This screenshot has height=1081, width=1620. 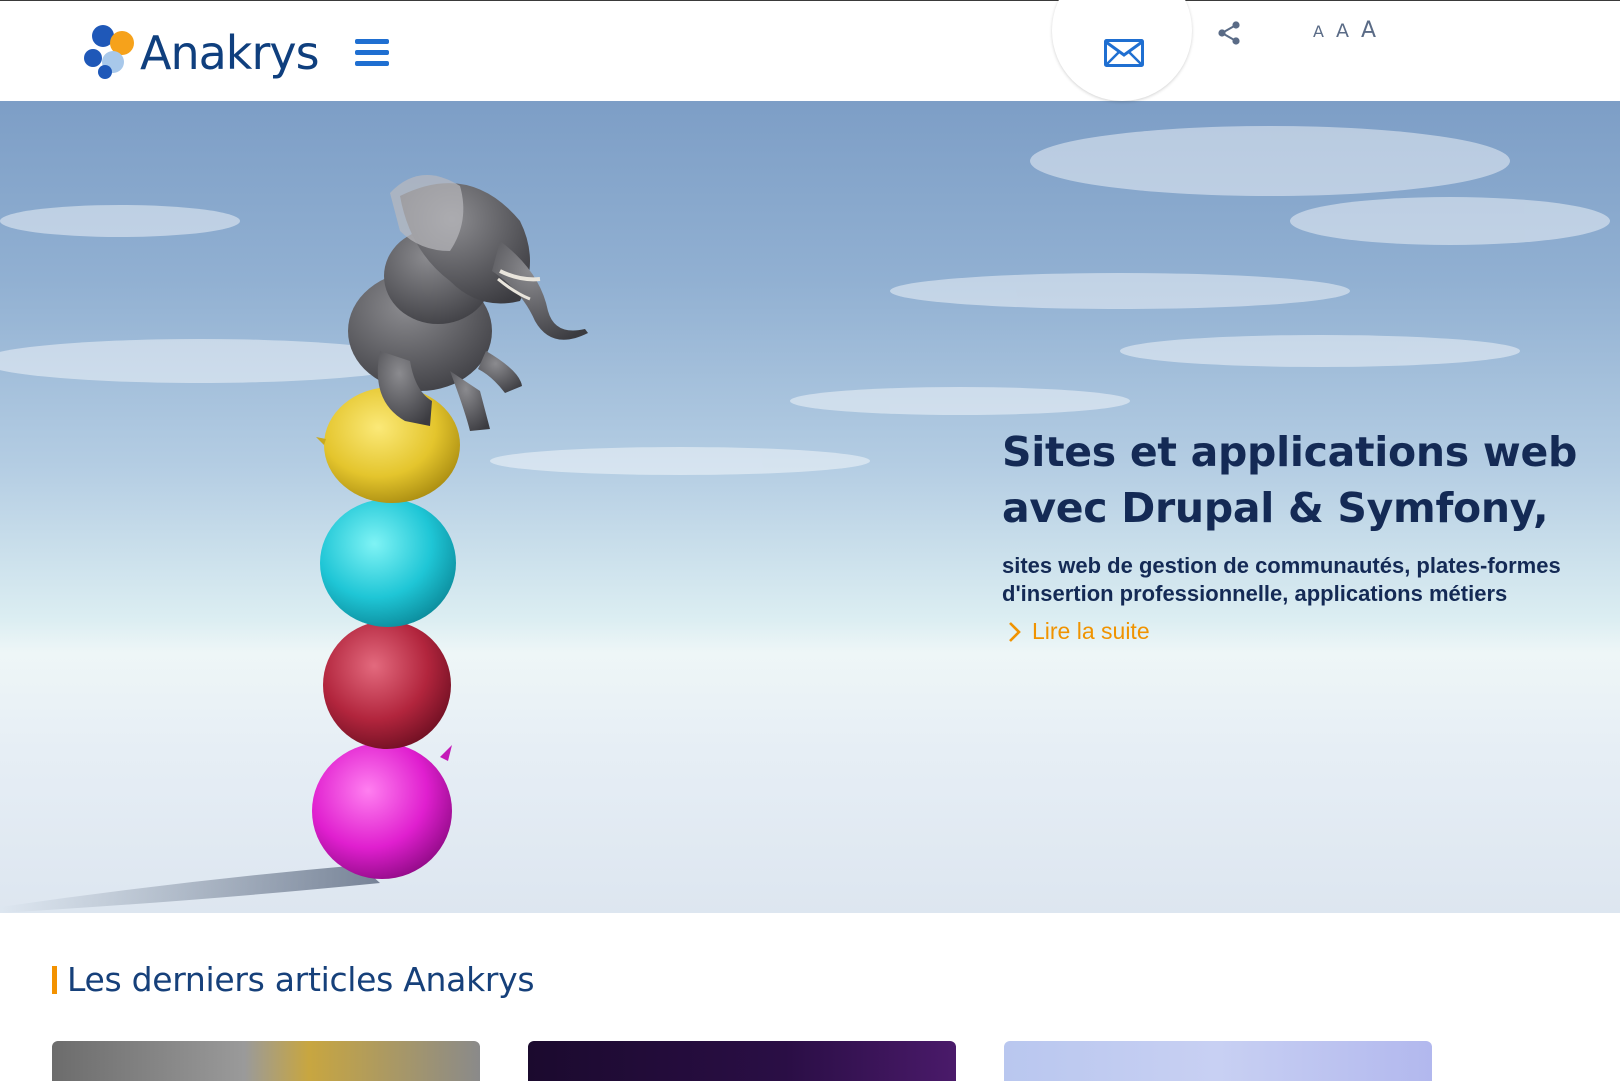 What do you see at coordinates (1091, 631) in the screenshot?
I see `read-more-label: Lire la suite` at bounding box center [1091, 631].